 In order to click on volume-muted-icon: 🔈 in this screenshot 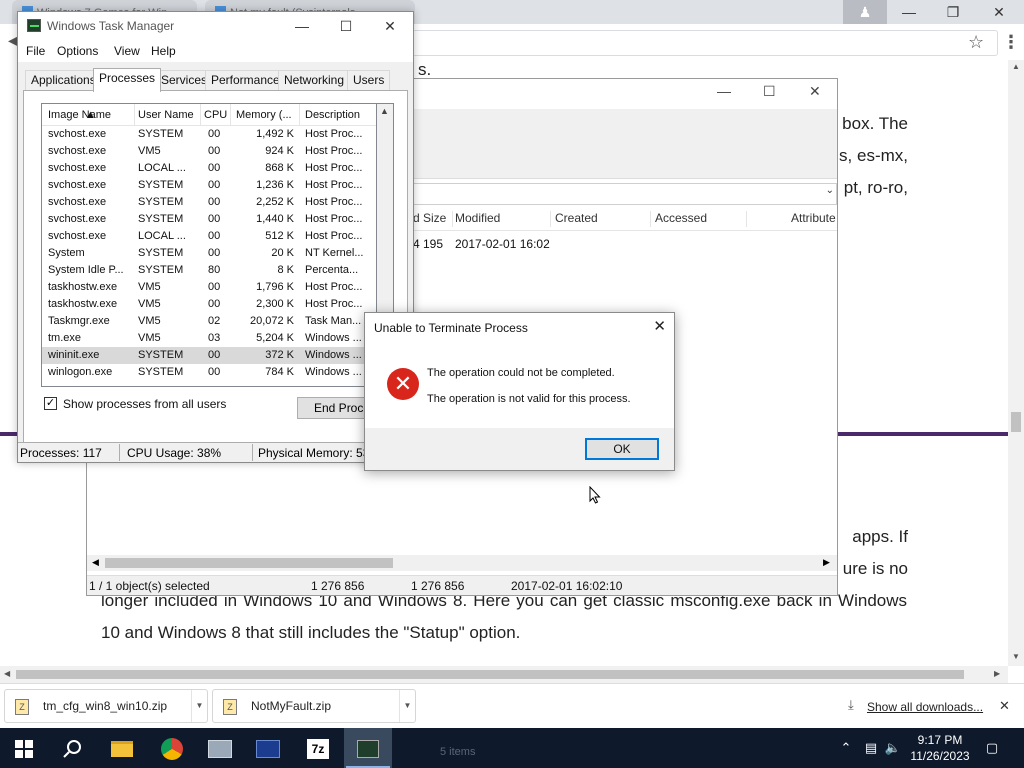, I will do `click(893, 748)`.